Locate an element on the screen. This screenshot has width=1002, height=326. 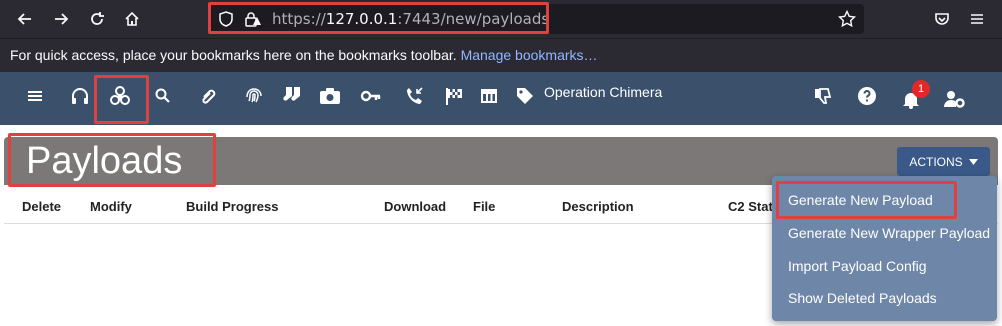
user-settings-icon is located at coordinates (955, 99).